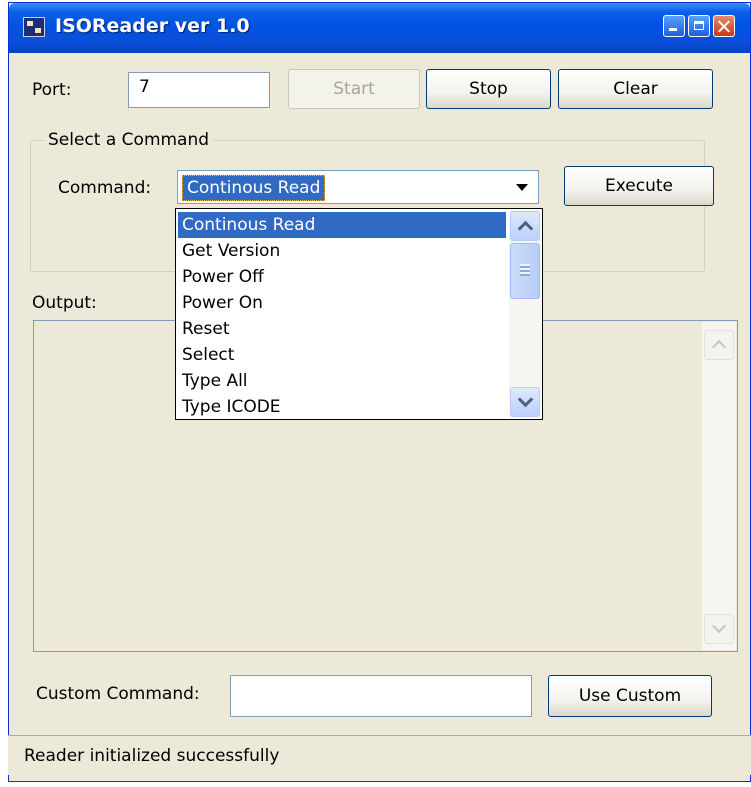 The width and height of the screenshot is (751, 787). Describe the element at coordinates (342, 277) in the screenshot. I see `dropdown-option: Power Off` at that location.